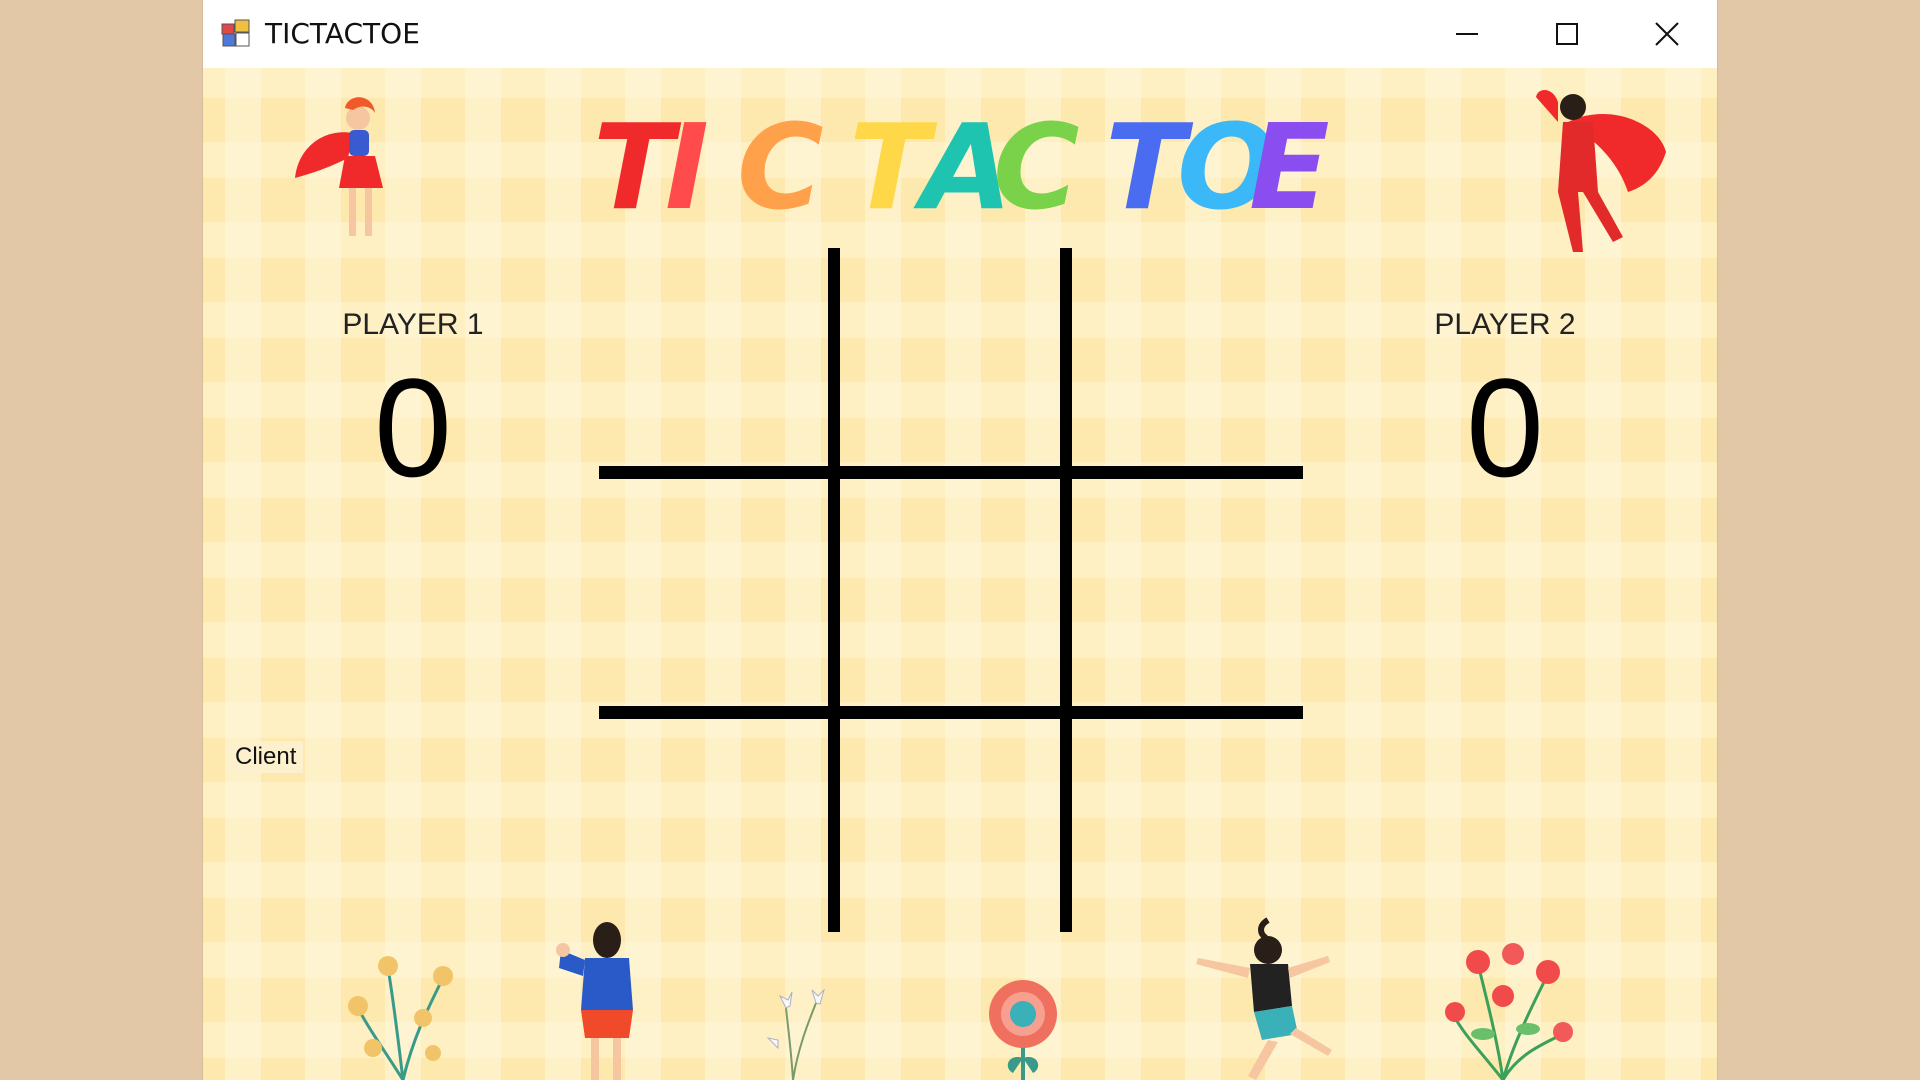 The height and width of the screenshot is (1080, 1920). Describe the element at coordinates (594, 1001) in the screenshot. I see `girl-back-illustration` at that location.